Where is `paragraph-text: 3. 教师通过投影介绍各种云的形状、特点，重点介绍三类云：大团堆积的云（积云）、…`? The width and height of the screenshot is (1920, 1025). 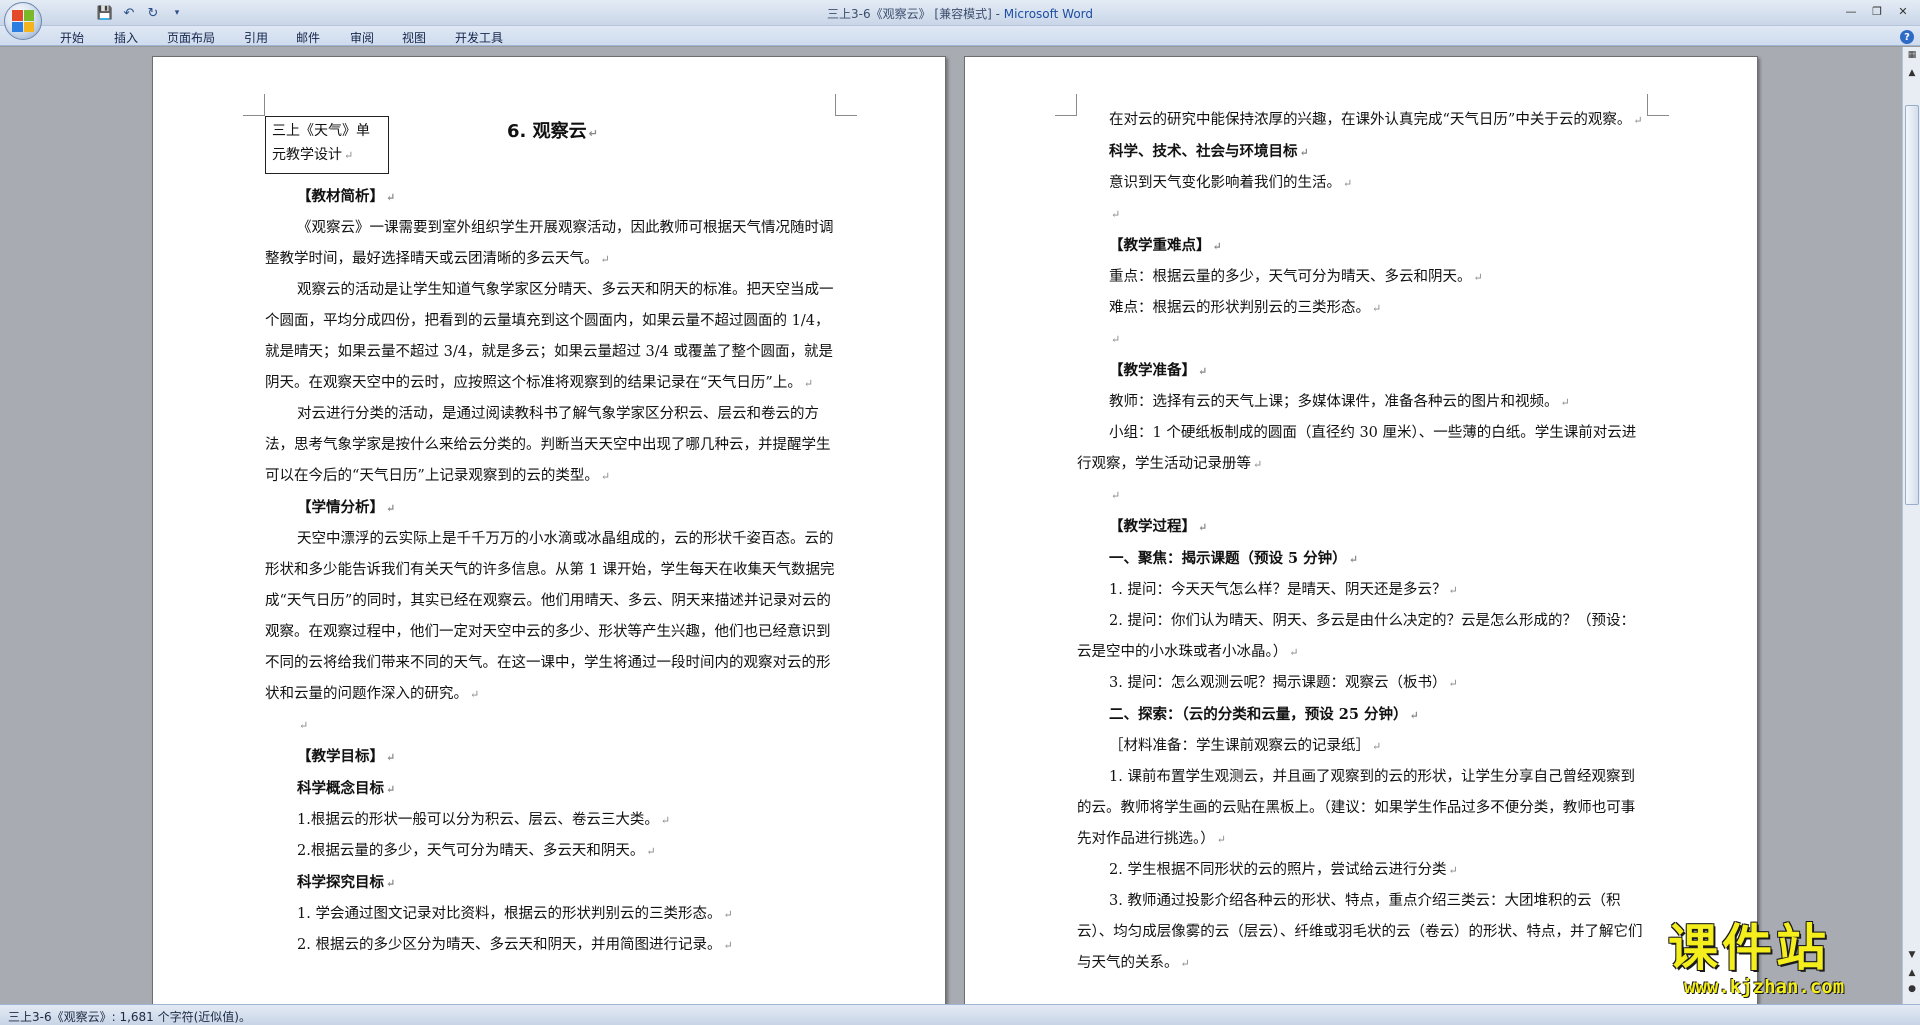
paragraph-text: 3. 教师通过投影介绍各种云的形状、特点，重点介绍三类云：大团堆积的云（积云）、… is located at coordinates (1360, 932).